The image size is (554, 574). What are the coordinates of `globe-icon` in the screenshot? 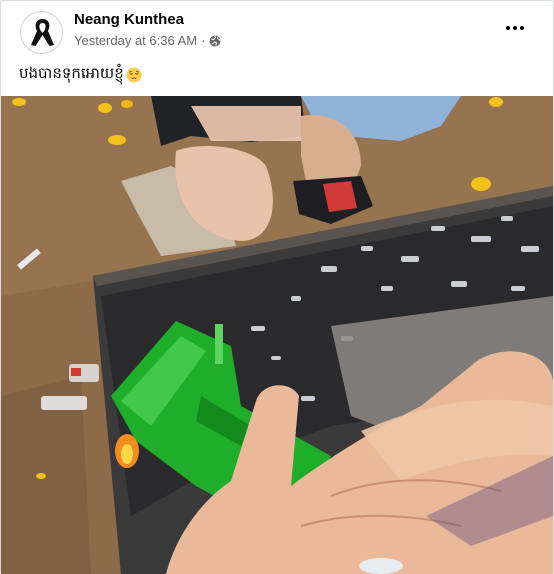 It's located at (215, 41).